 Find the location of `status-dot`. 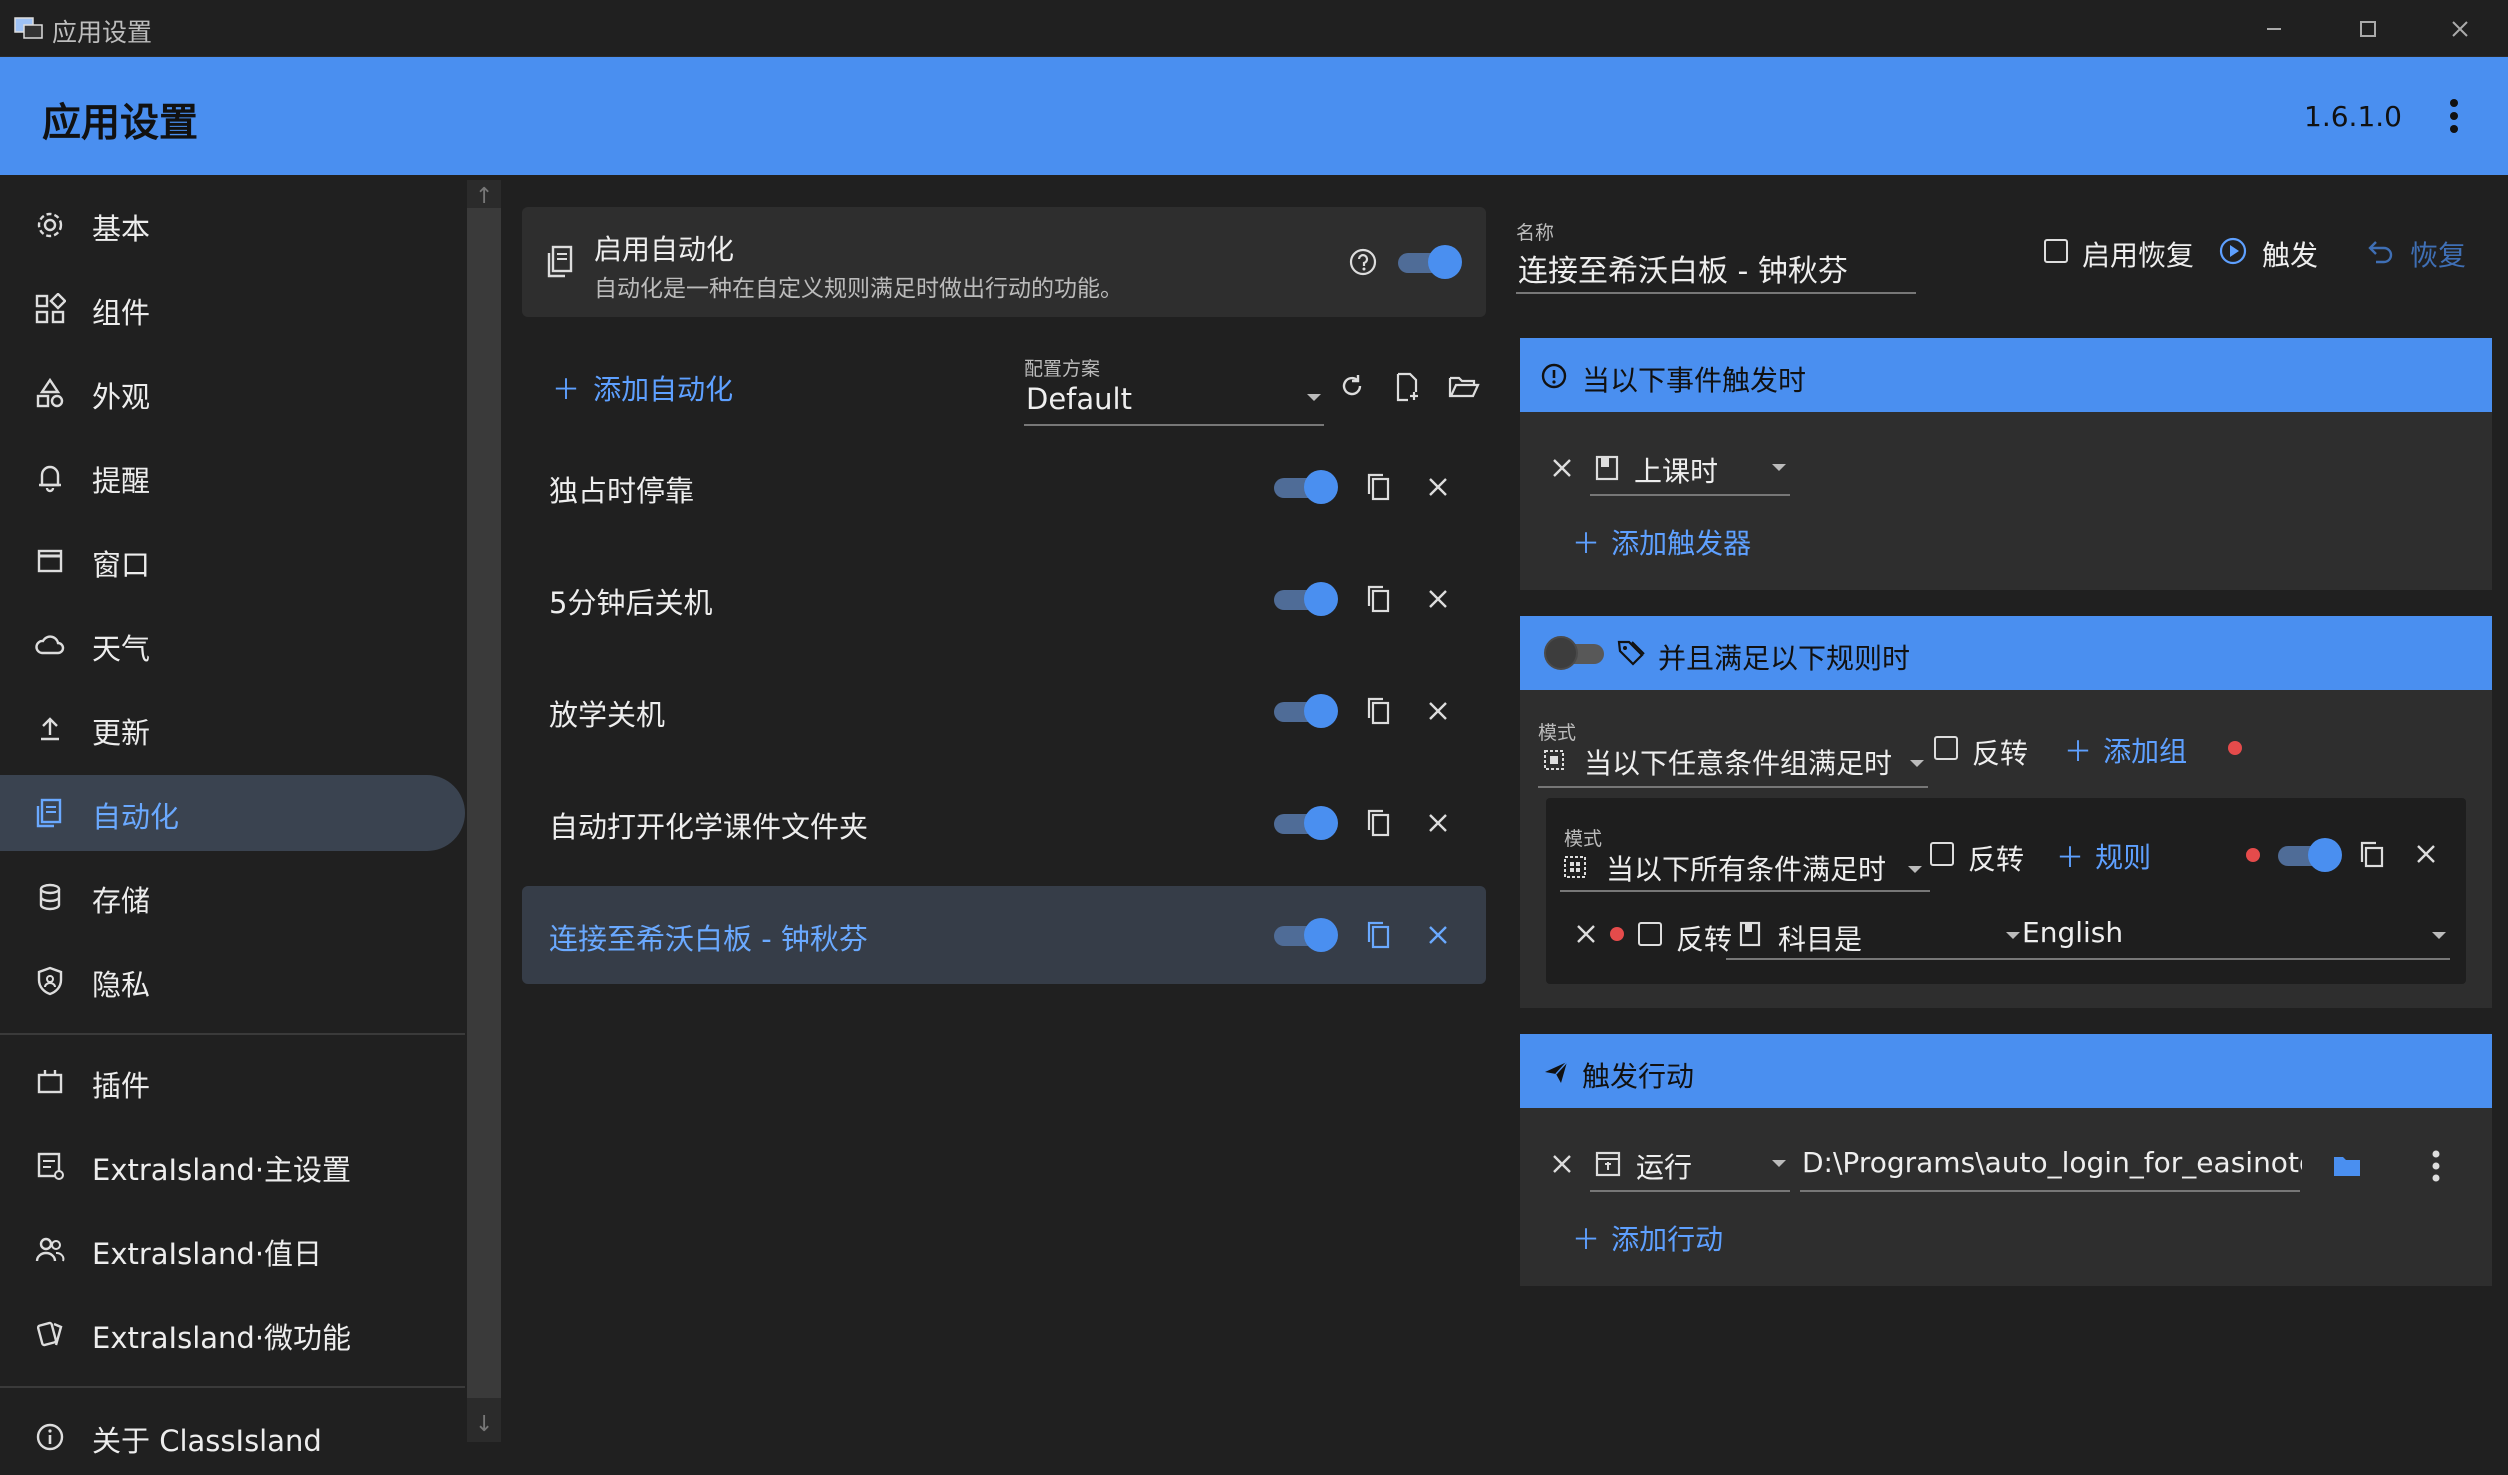

status-dot is located at coordinates (2253, 855).